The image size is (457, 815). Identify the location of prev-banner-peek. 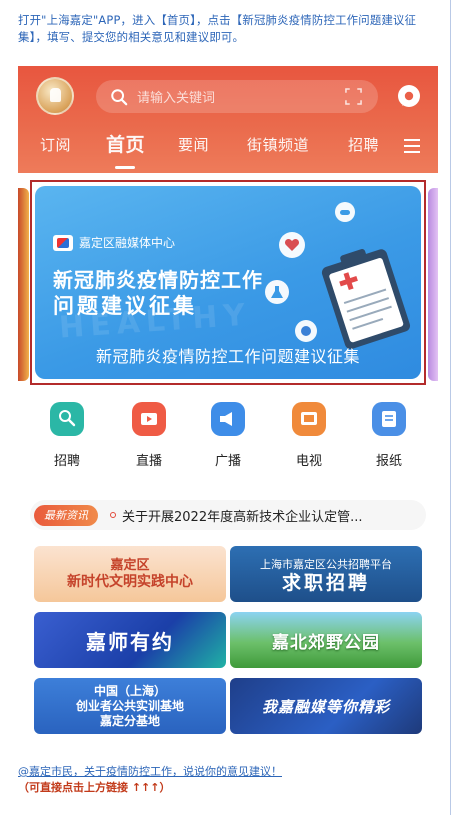
(23, 284).